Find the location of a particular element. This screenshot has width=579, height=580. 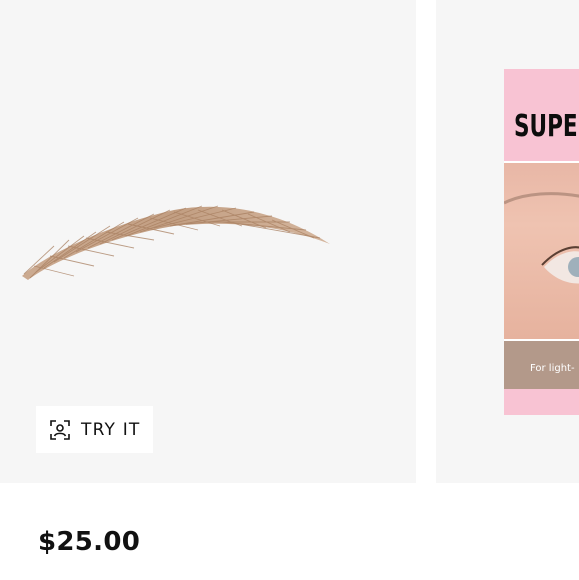

face-scan-icon is located at coordinates (60, 429).